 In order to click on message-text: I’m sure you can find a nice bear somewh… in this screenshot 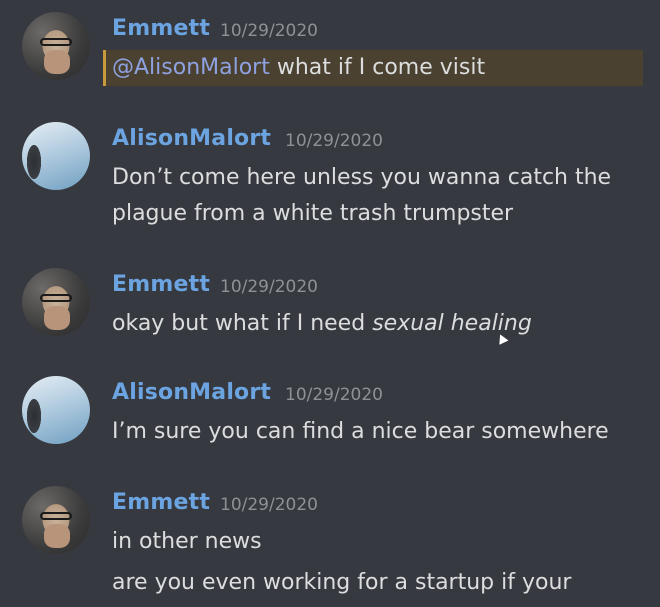, I will do `click(360, 431)`.